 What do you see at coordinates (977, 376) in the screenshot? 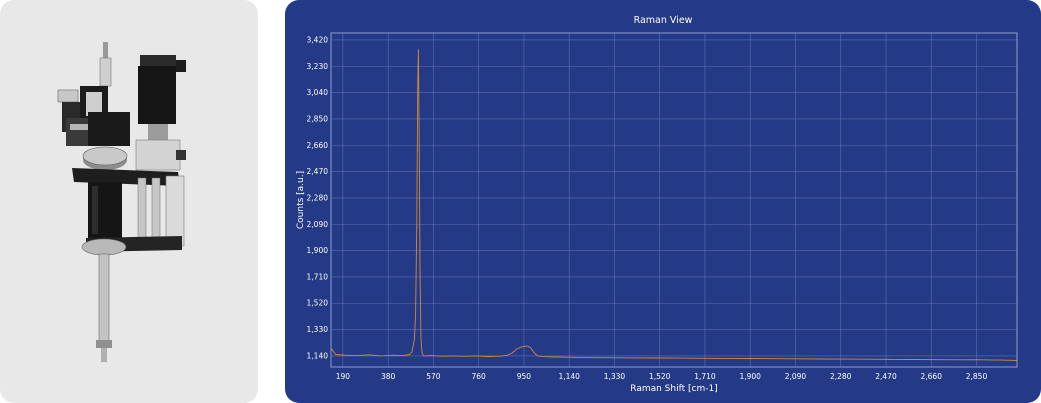
I see `x-tick-label: 2,850` at bounding box center [977, 376].